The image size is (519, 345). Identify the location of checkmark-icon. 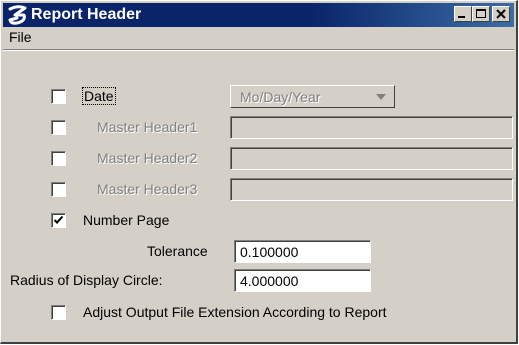
(58, 219).